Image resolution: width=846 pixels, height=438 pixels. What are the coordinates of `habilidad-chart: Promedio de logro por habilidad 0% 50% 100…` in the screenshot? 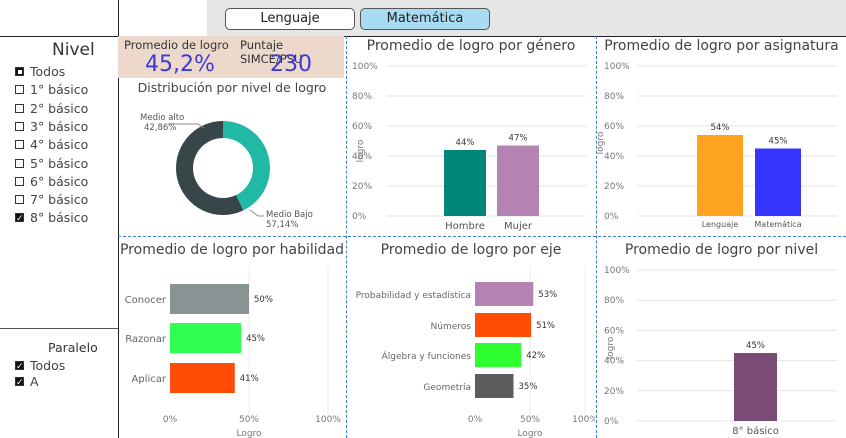 It's located at (232, 338).